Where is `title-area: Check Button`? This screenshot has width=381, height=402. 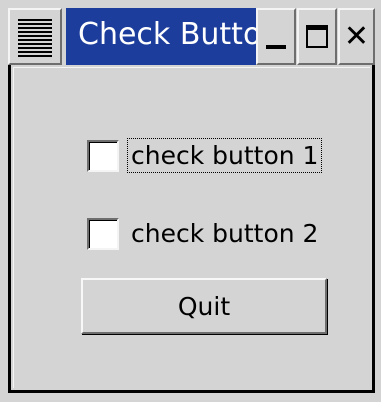 title-area: Check Button is located at coordinates (161, 36).